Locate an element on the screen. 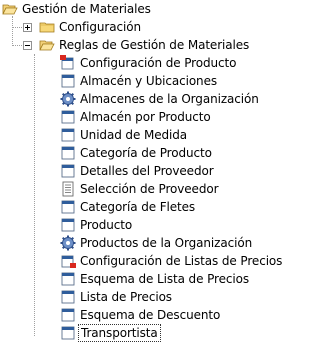 The image size is (320, 345). tree-item-label: Almacén y Ubicaciones is located at coordinates (149, 81).